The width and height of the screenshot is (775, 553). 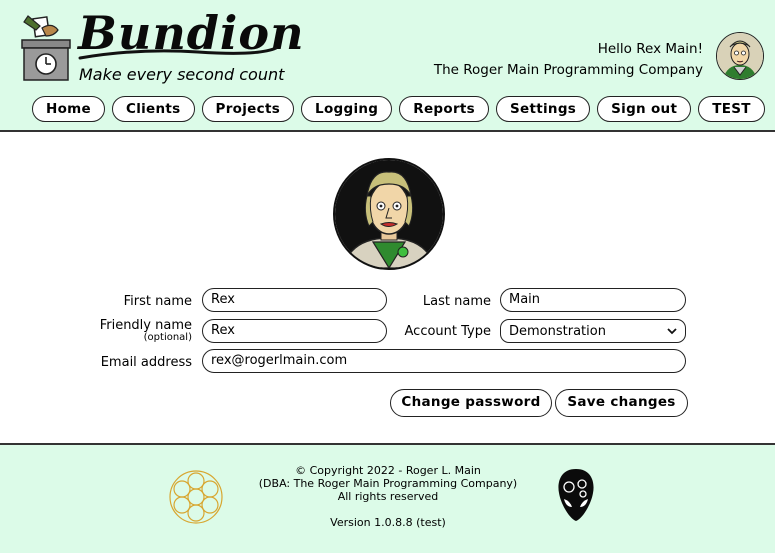 I want to click on email-input: rex@rogerlmain.com, so click(x=444, y=361).